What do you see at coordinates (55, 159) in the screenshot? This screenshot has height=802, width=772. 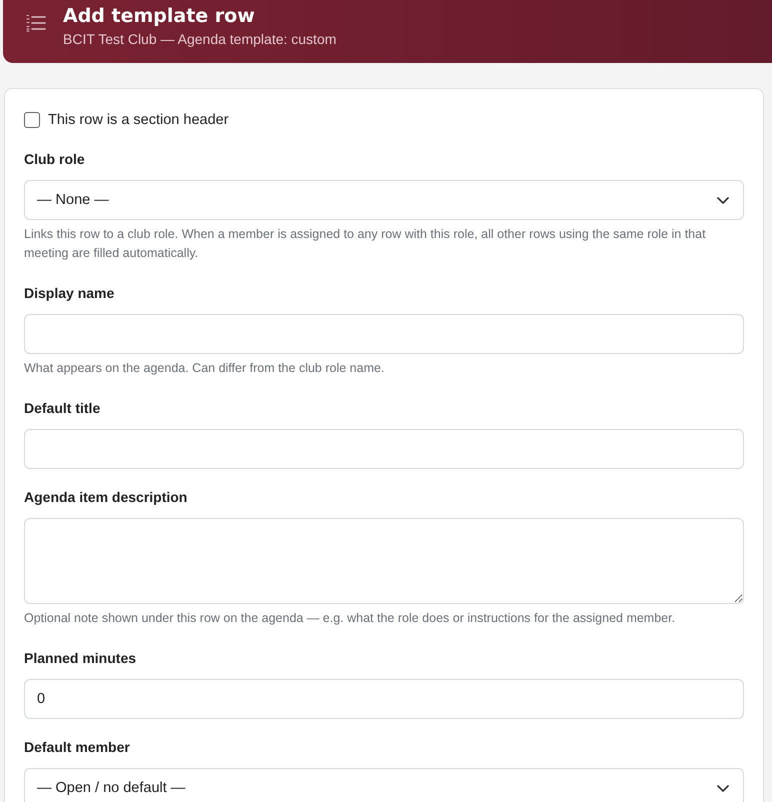 I see `field-label: Club role` at bounding box center [55, 159].